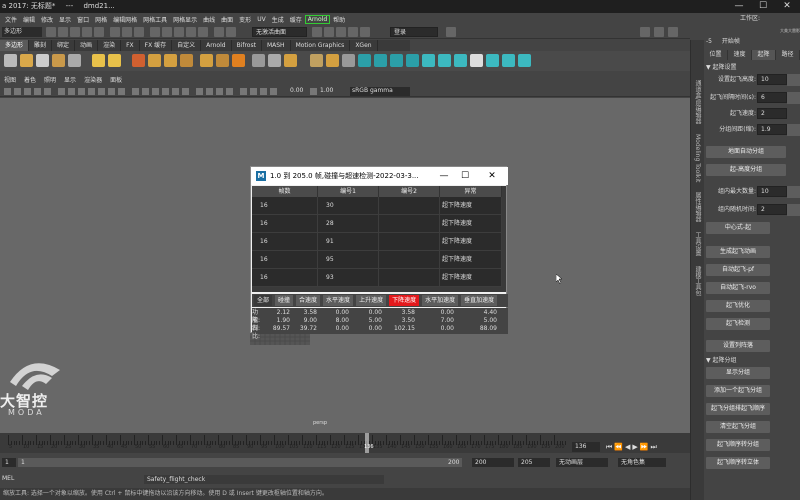 The image size is (800, 500). What do you see at coordinates (115, 32) in the screenshot?
I see `select-hierarchy-icon` at bounding box center [115, 32].